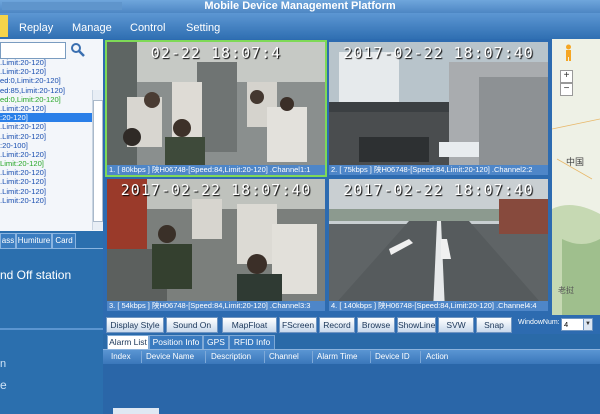 This screenshot has width=600, height=414. Describe the element at coordinates (46, 163) in the screenshot. I see `device-tree-item: Limit:20-120]` at that location.